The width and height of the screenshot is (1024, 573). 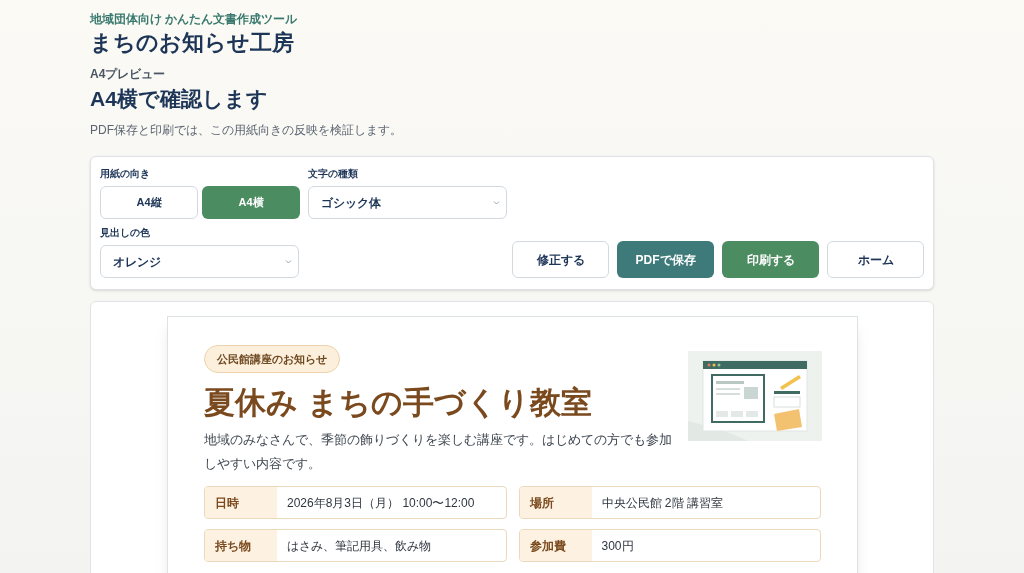 What do you see at coordinates (194, 19) in the screenshot?
I see `tagline: 地域団体向け かんたん文書作成ツール` at bounding box center [194, 19].